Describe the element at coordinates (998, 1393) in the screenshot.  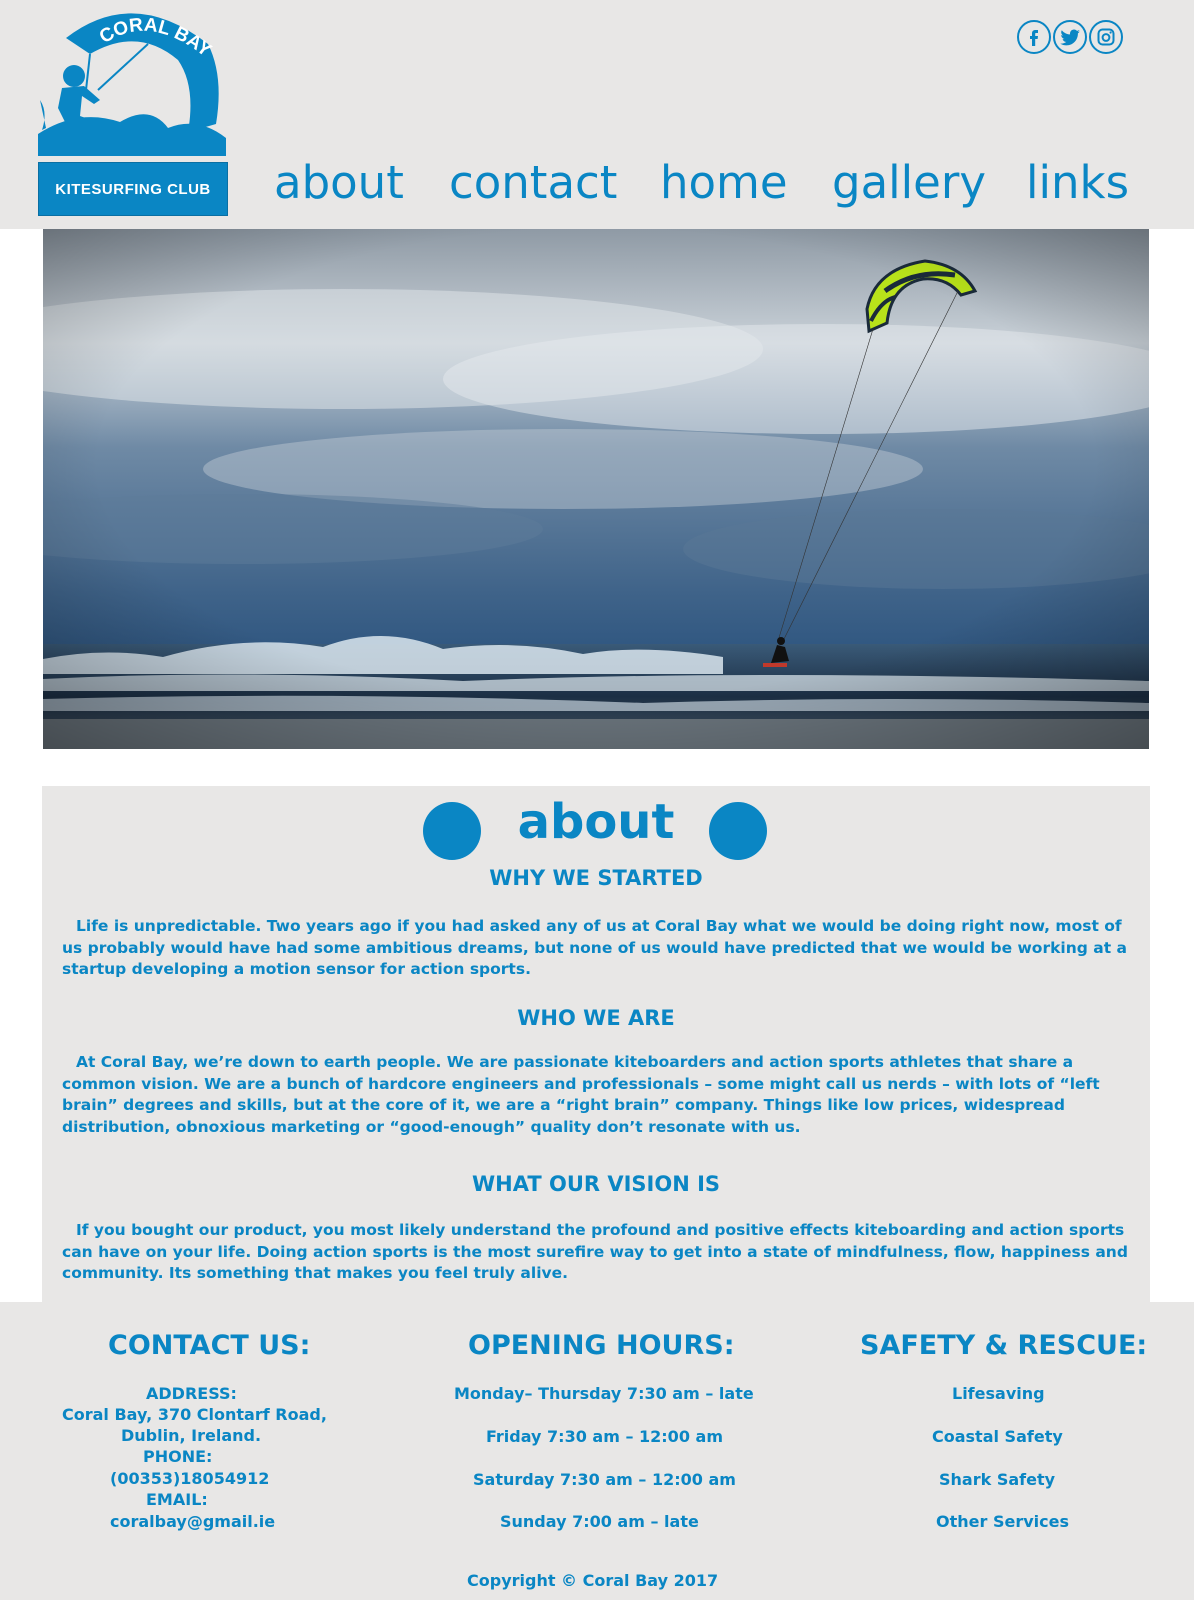
I see `link-lifesaving: Lifesaving` at that location.